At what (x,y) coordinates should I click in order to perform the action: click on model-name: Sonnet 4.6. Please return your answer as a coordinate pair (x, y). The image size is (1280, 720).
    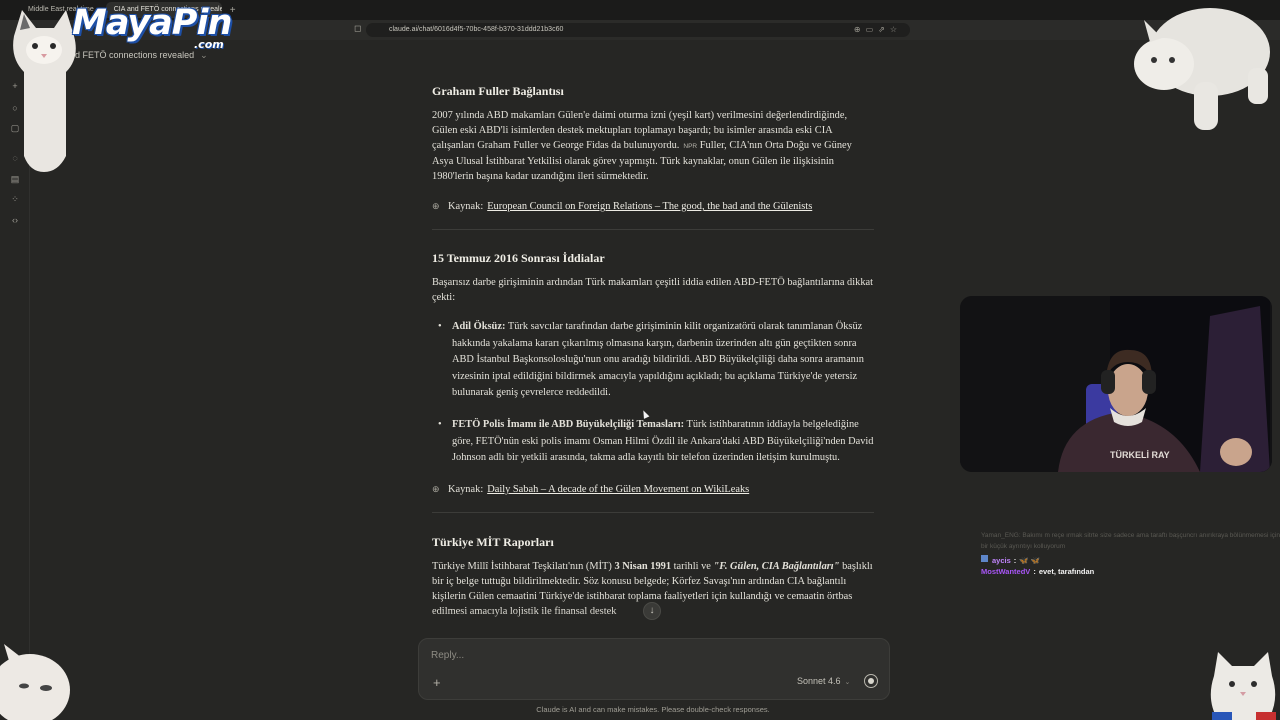
    Looking at the image, I should click on (819, 681).